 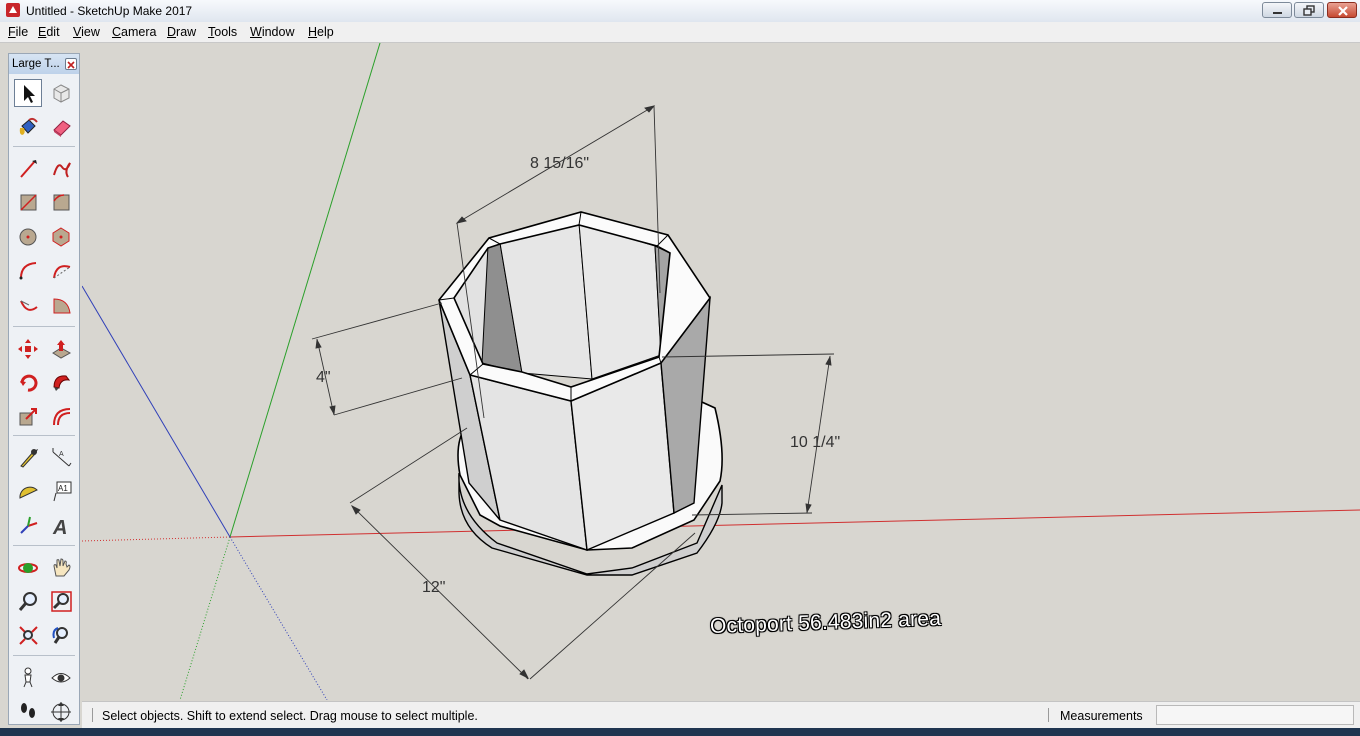 I want to click on toolbar-close-button, so click(x=71, y=64).